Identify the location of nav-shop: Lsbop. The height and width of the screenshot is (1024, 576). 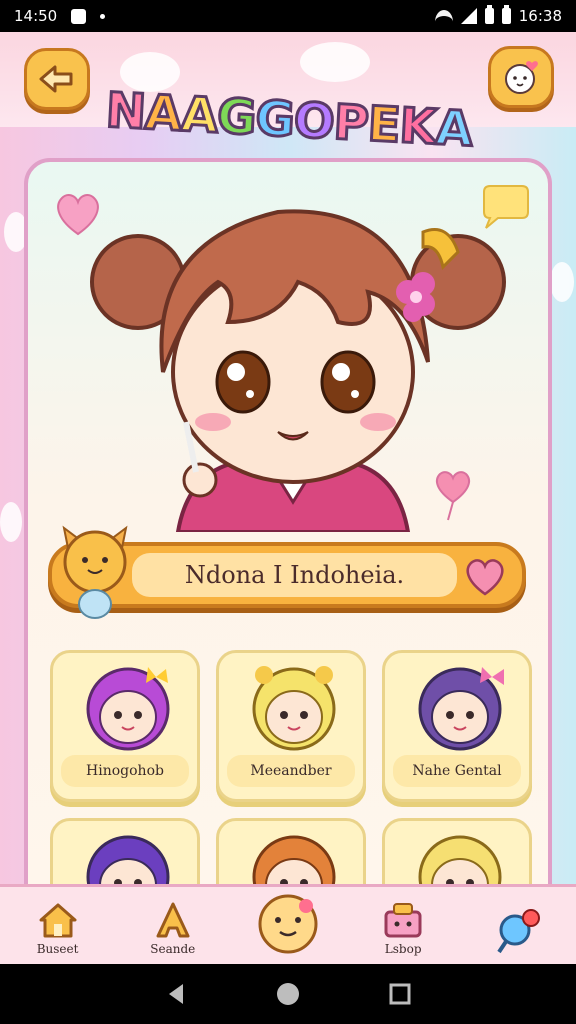
(403, 928).